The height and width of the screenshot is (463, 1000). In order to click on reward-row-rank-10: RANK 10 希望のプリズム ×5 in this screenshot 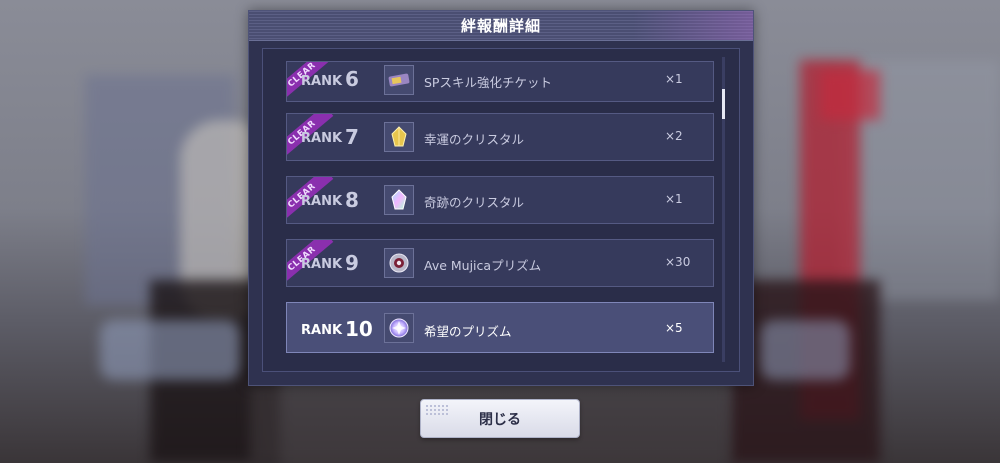, I will do `click(500, 327)`.